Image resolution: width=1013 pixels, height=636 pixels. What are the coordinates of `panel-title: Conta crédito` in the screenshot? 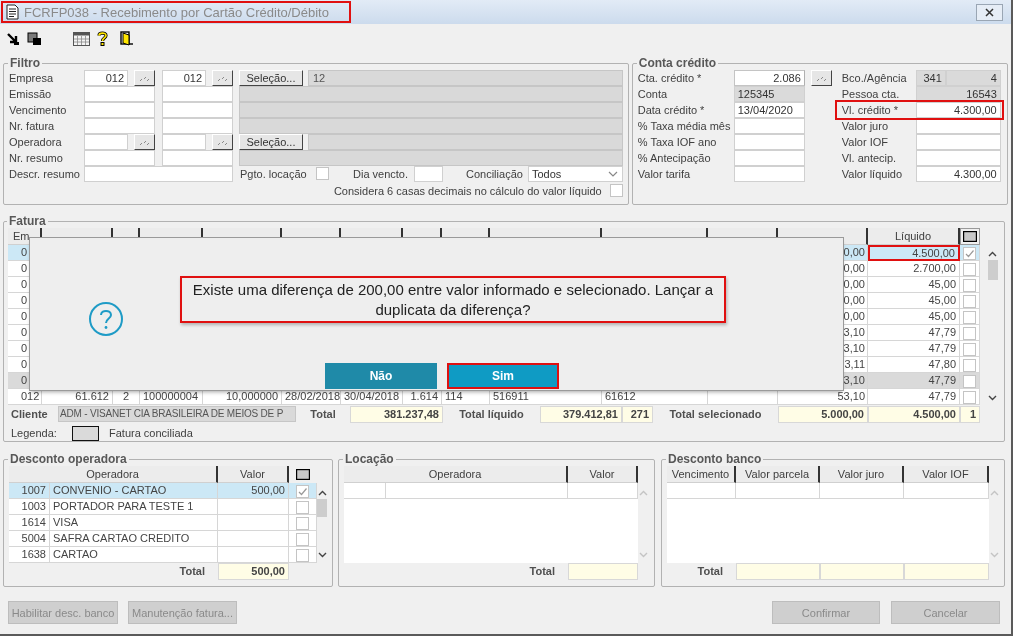 It's located at (677, 63).